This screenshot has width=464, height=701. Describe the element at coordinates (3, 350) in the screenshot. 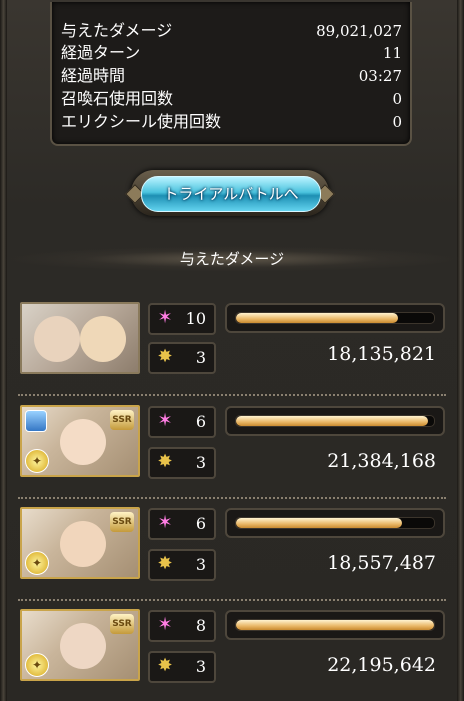

I see `frame-edge-left` at that location.